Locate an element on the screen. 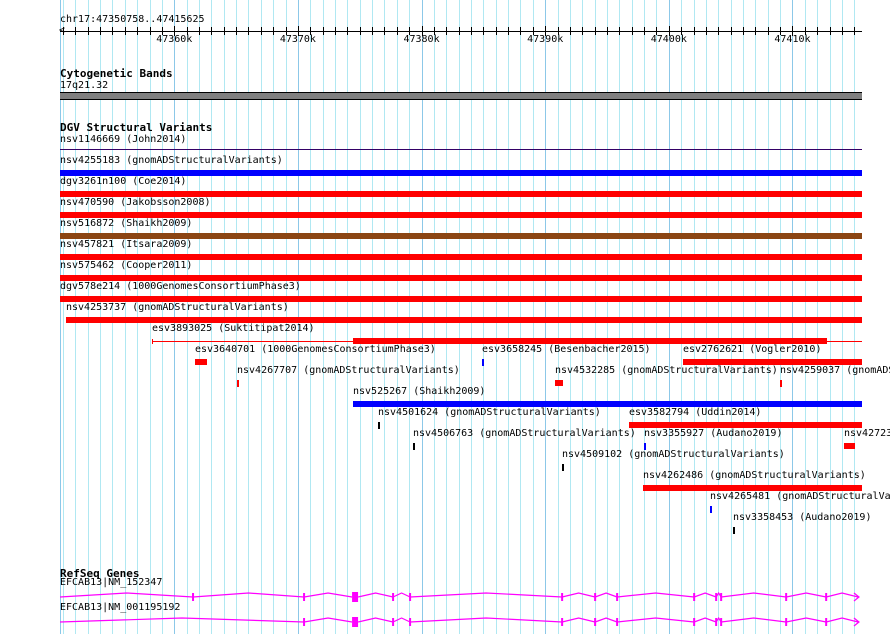 This screenshot has width=890, height=634. cytoband-bar is located at coordinates (461, 96).